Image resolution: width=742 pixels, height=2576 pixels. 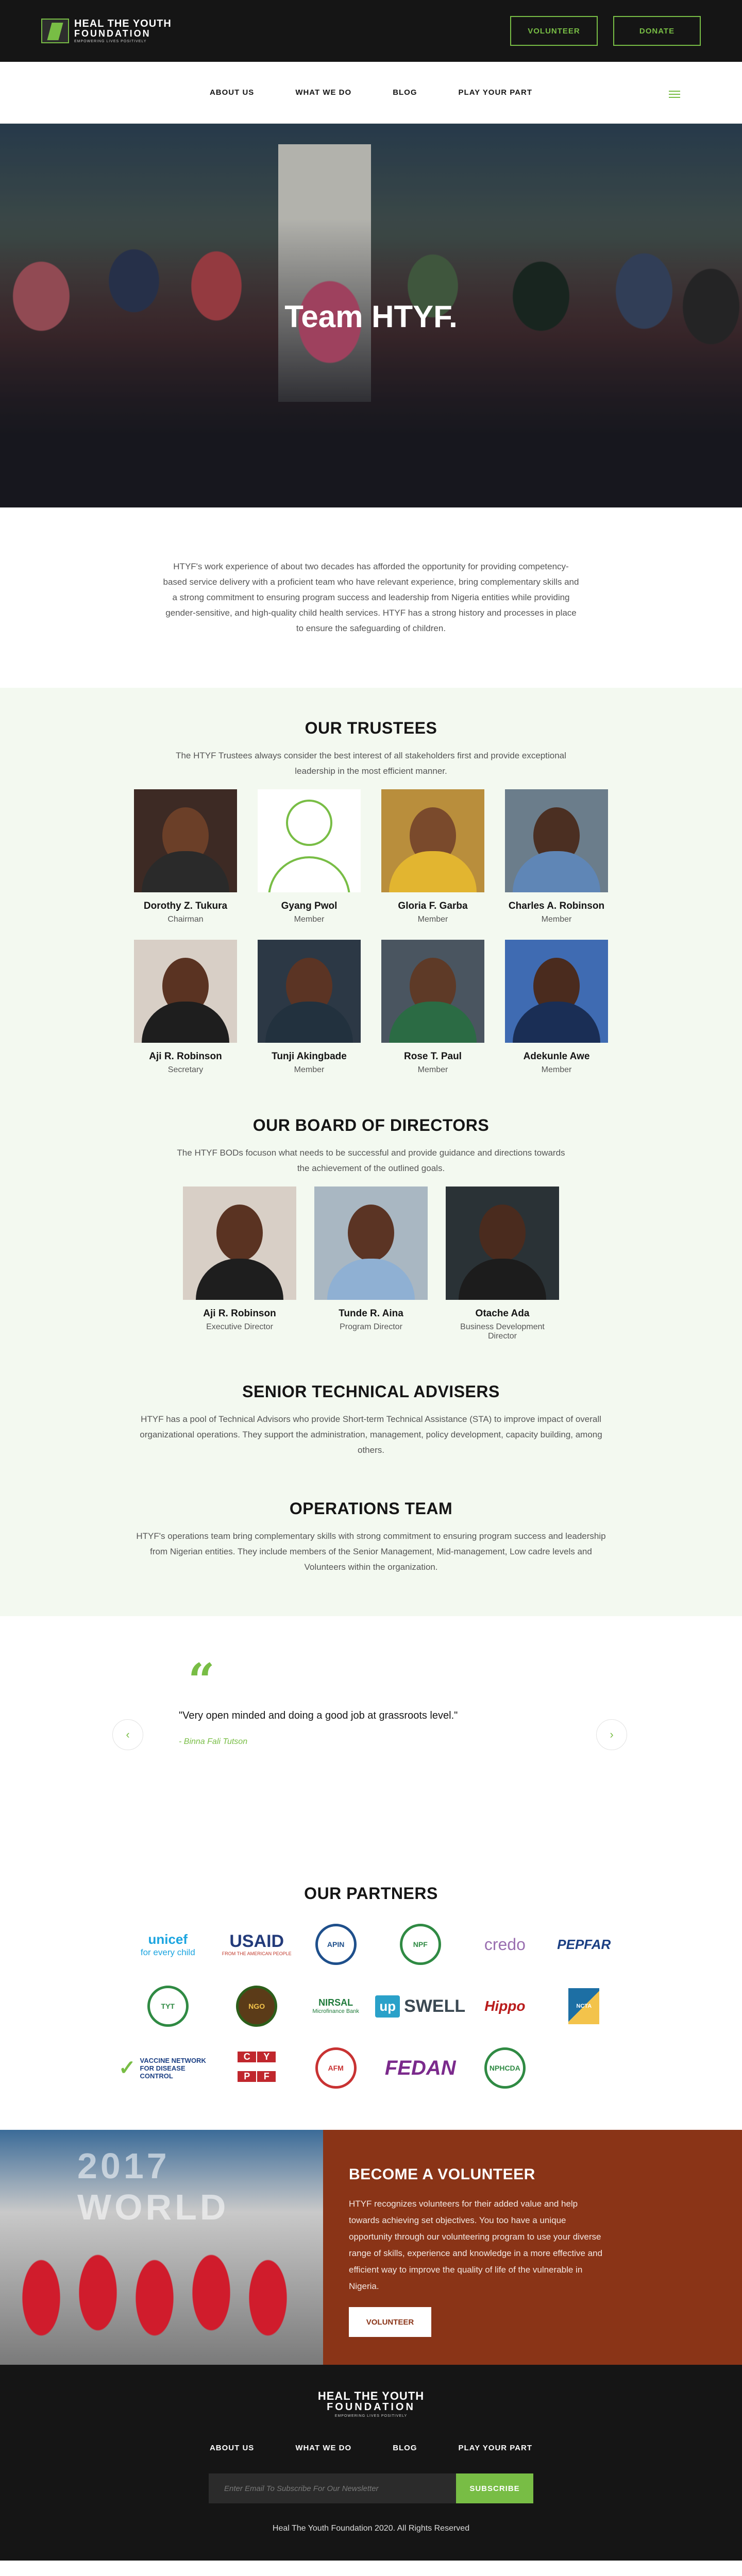 What do you see at coordinates (239, 1327) in the screenshot?
I see `director-role: Executive Director` at bounding box center [239, 1327].